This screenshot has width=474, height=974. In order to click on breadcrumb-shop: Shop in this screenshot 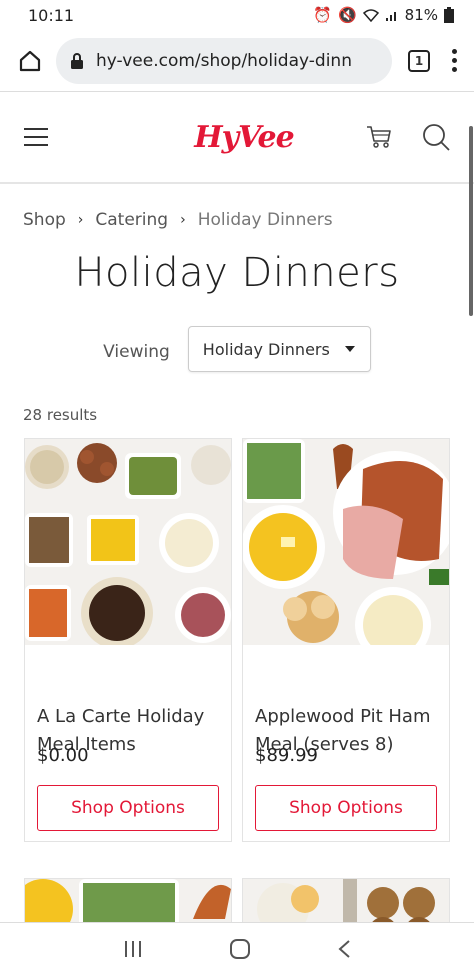, I will do `click(44, 220)`.